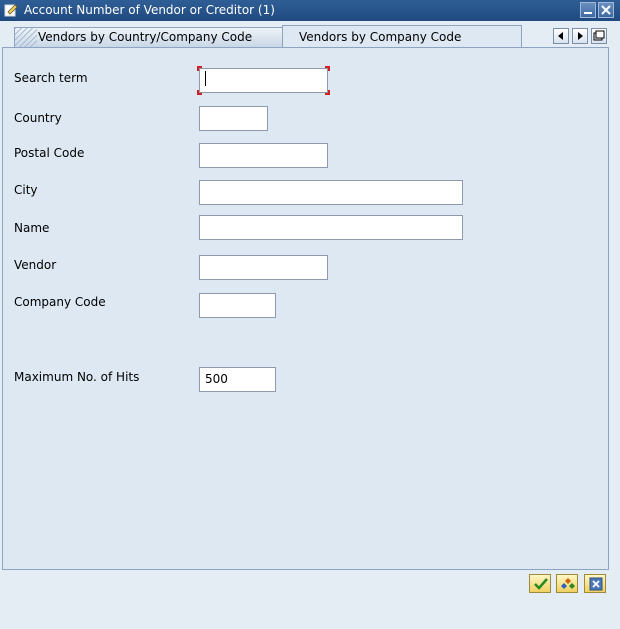 The width and height of the screenshot is (620, 629). What do you see at coordinates (380, 37) in the screenshot?
I see `tab-label: Vendors by Company Code` at bounding box center [380, 37].